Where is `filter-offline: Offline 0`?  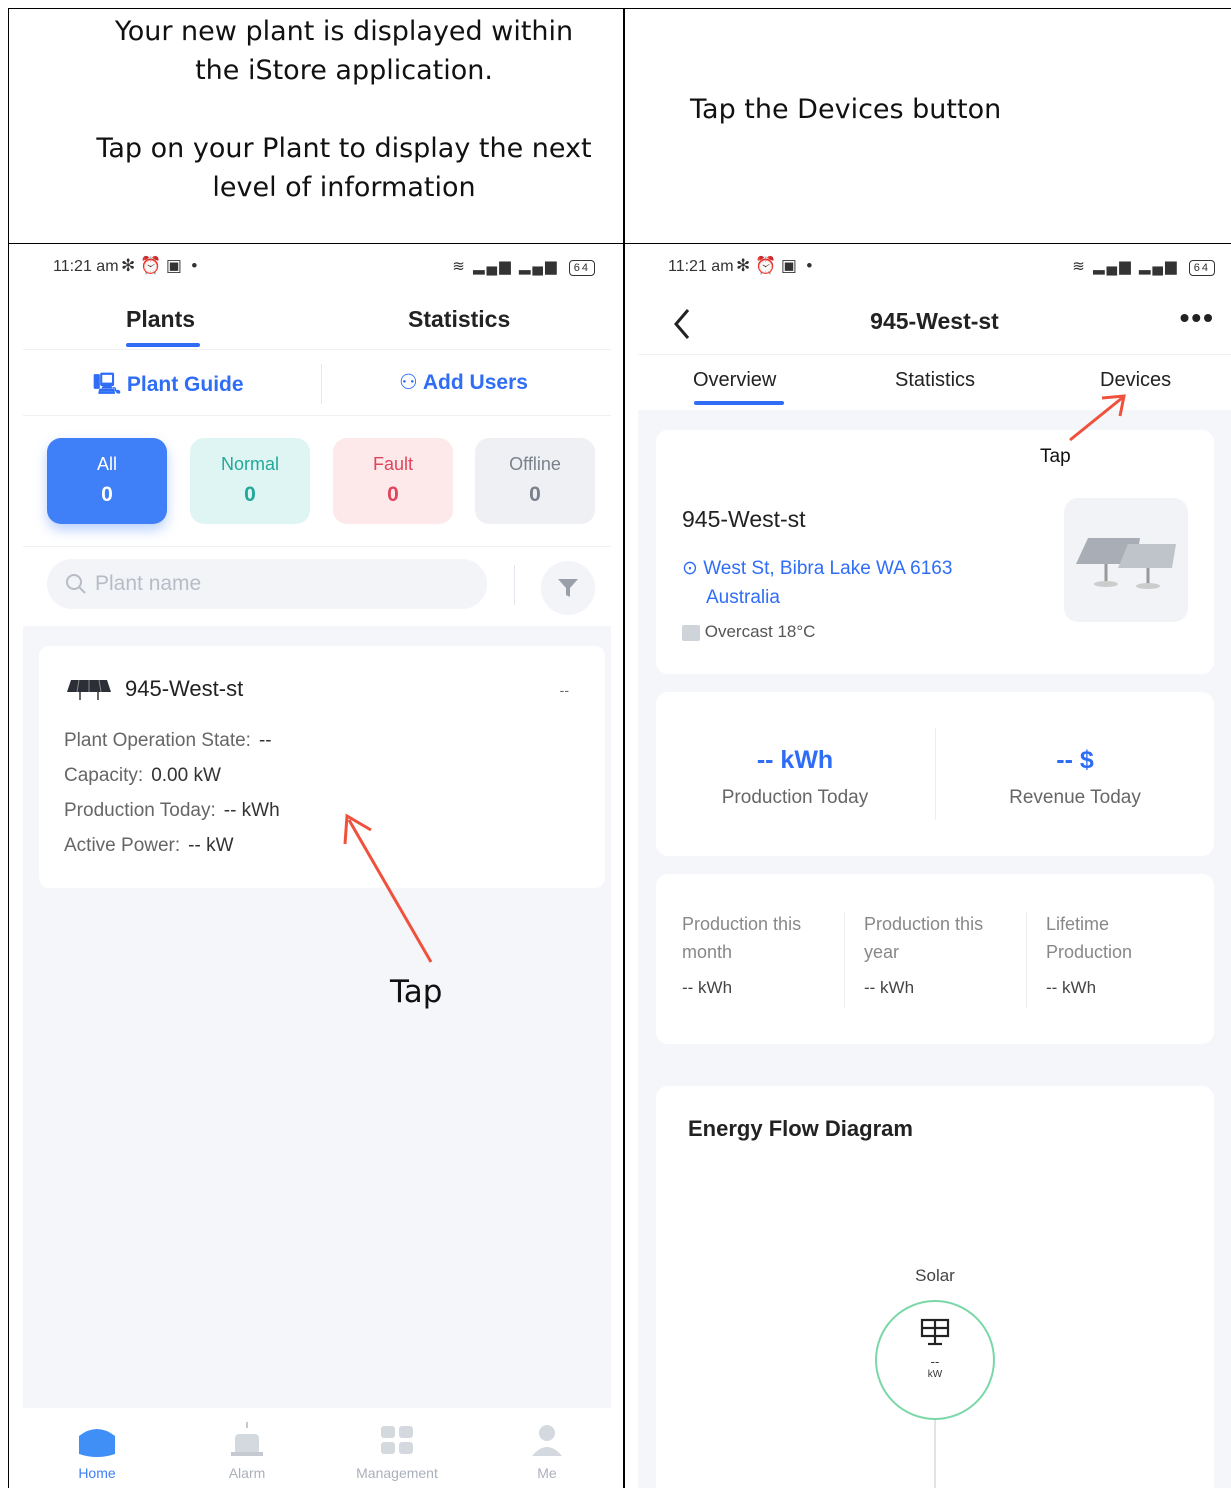 filter-offline: Offline 0 is located at coordinates (535, 481).